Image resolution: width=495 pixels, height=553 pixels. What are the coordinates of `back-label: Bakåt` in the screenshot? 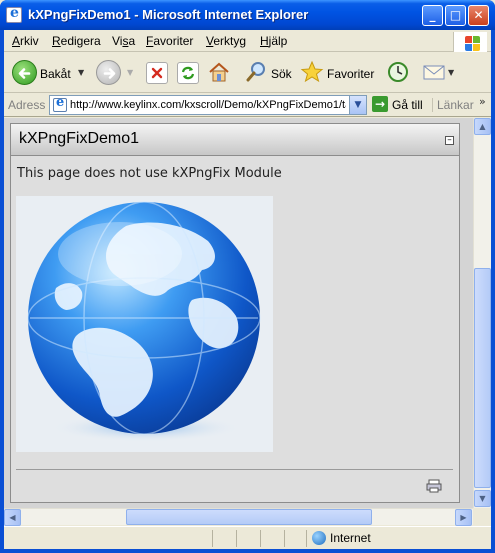 It's located at (55, 74).